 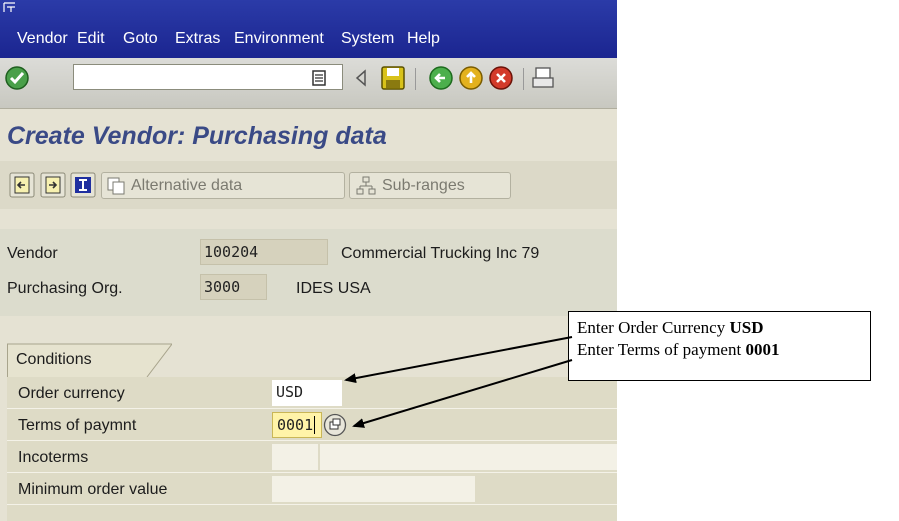 What do you see at coordinates (462, 393) in the screenshot?
I see `arrow-to-terms-of-payment` at bounding box center [462, 393].